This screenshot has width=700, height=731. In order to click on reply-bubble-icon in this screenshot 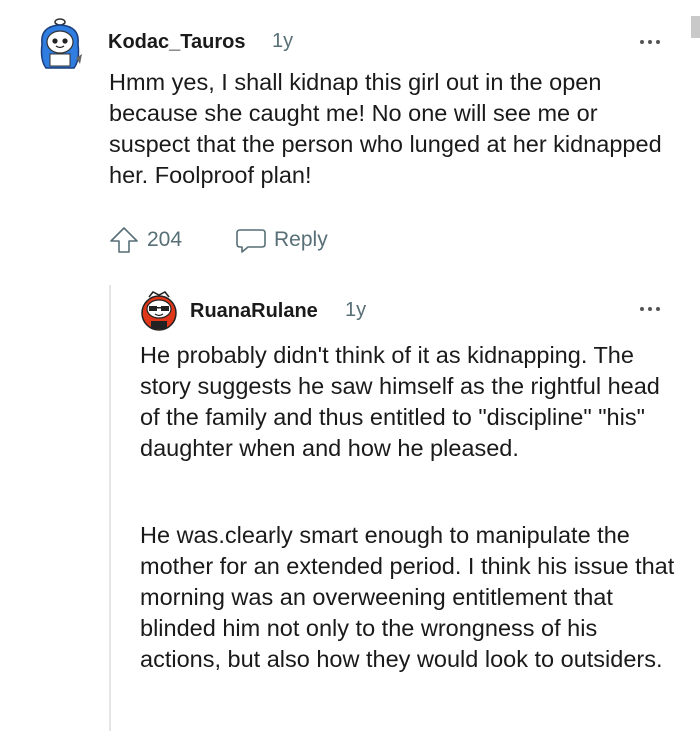, I will do `click(251, 241)`.